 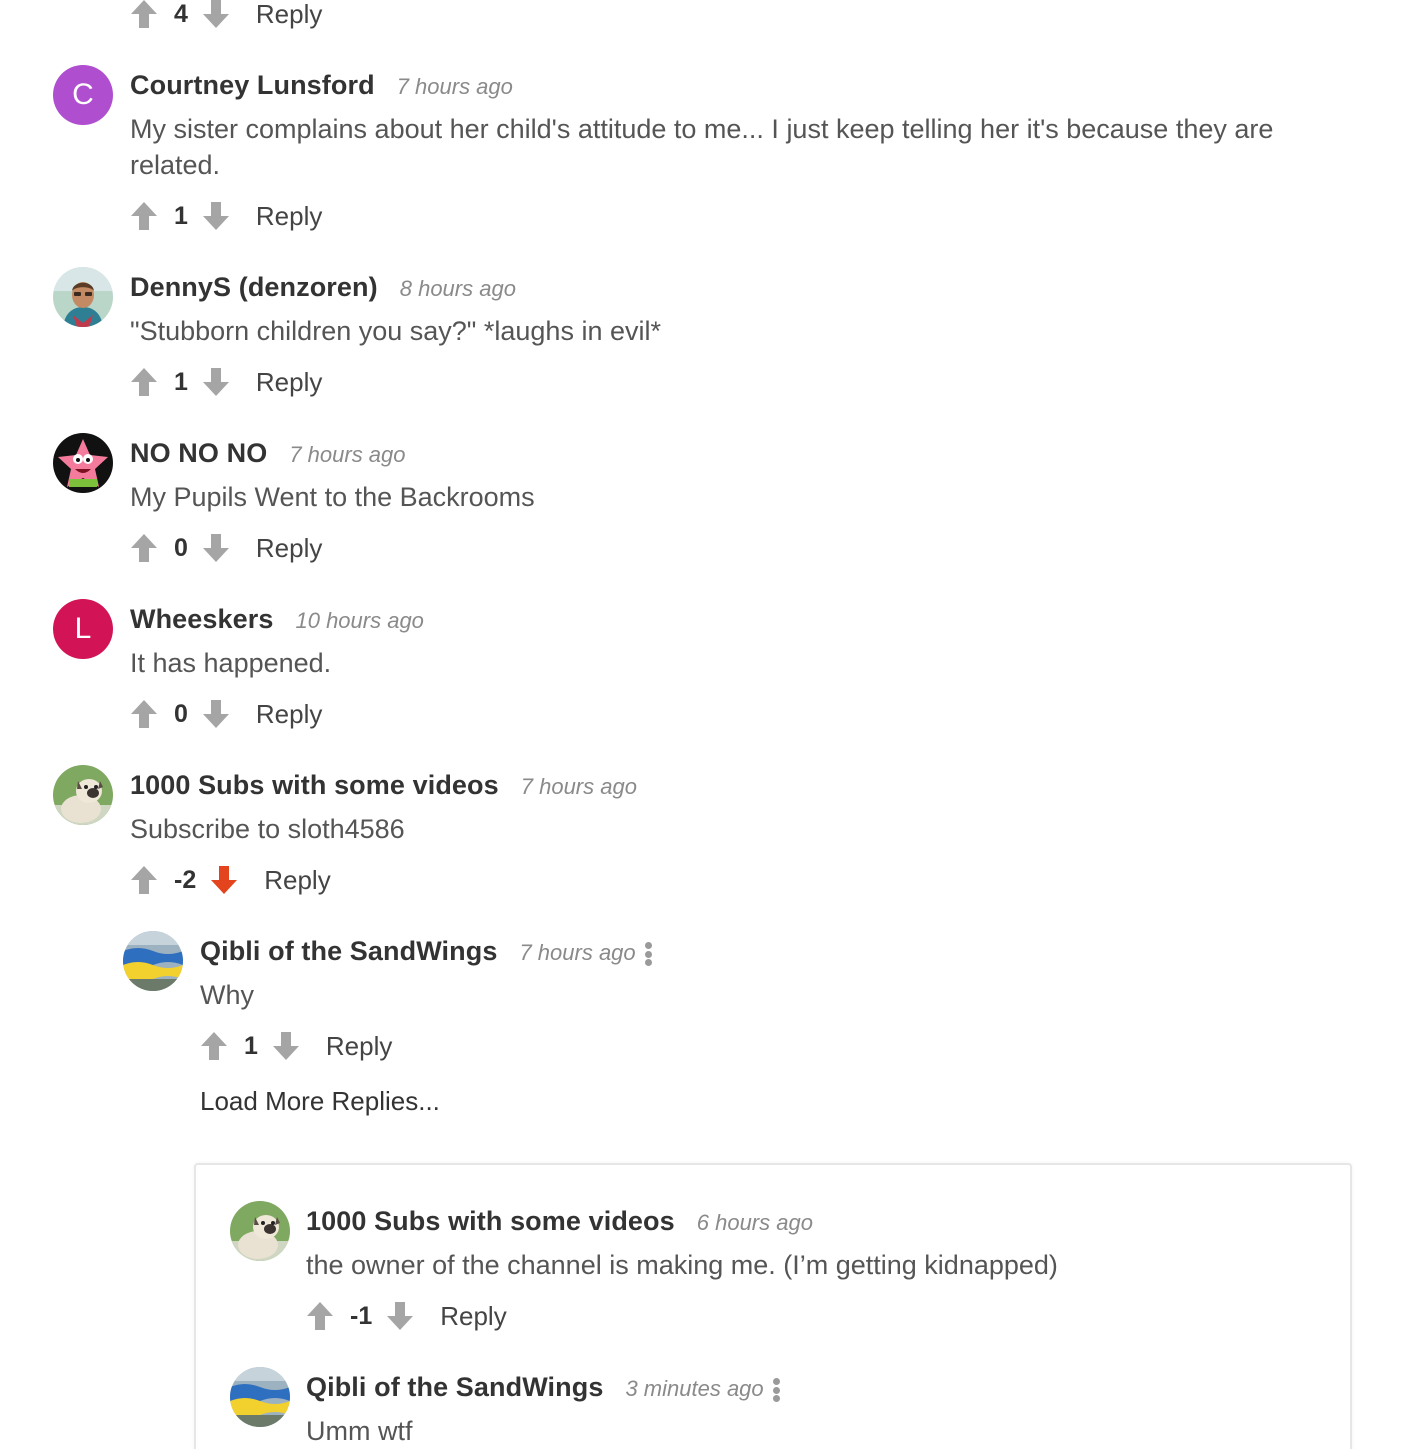 I want to click on comment-text: Subscribe to sloth4586, so click(x=267, y=829).